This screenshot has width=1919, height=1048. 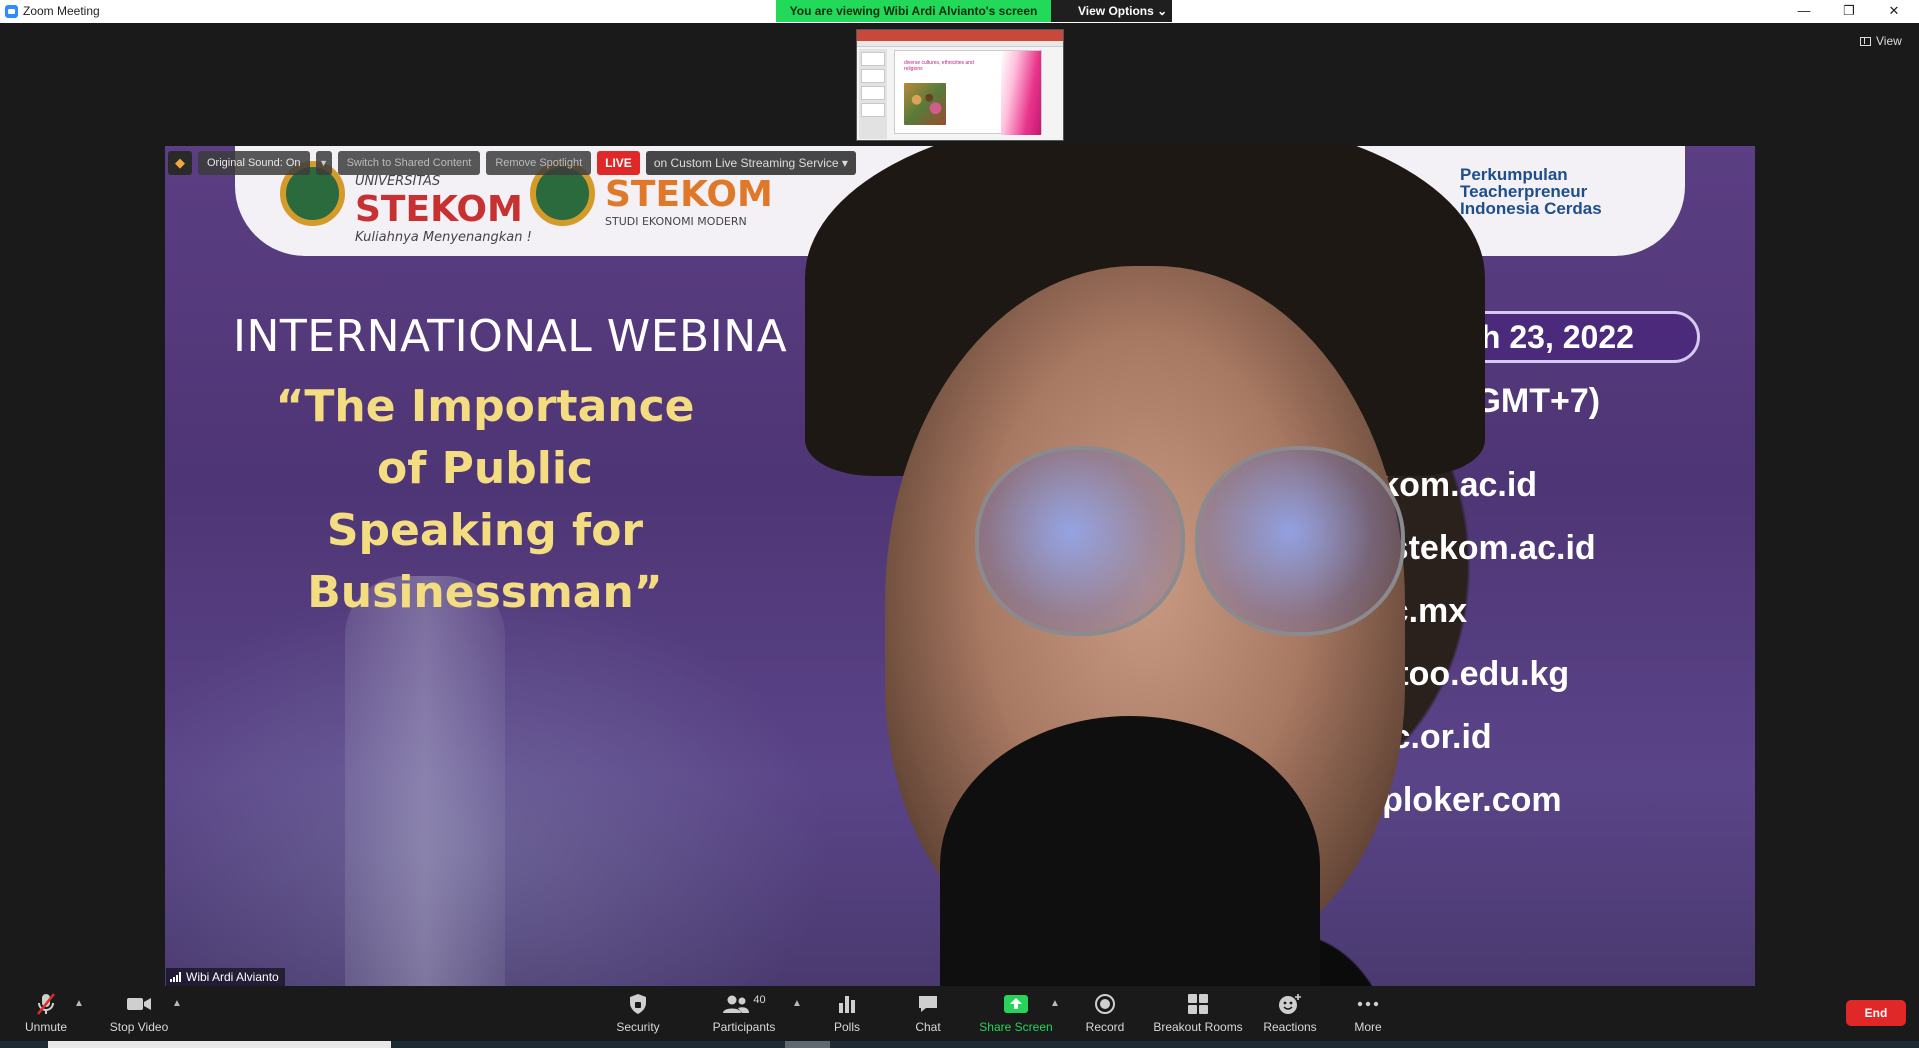 I want to click on stie-stekom-logo: STEKOM STUDI EKONOMI MODERN, so click(x=689, y=201).